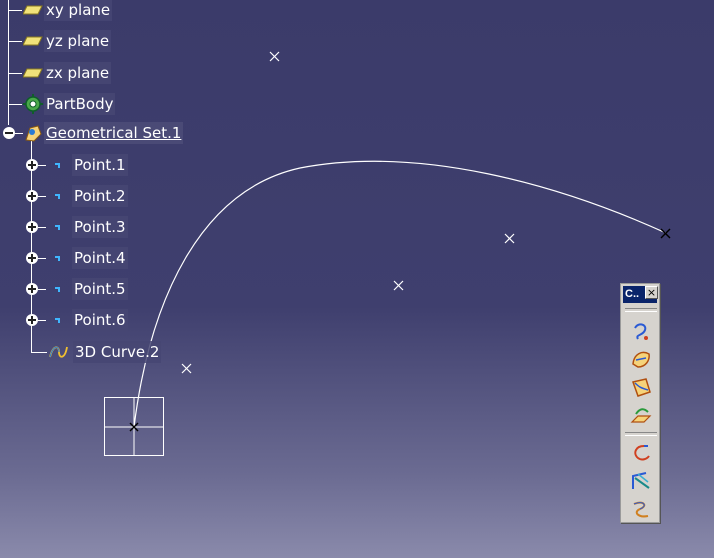 The image size is (714, 558). I want to click on tree-item-point: Point.3, so click(87, 227).